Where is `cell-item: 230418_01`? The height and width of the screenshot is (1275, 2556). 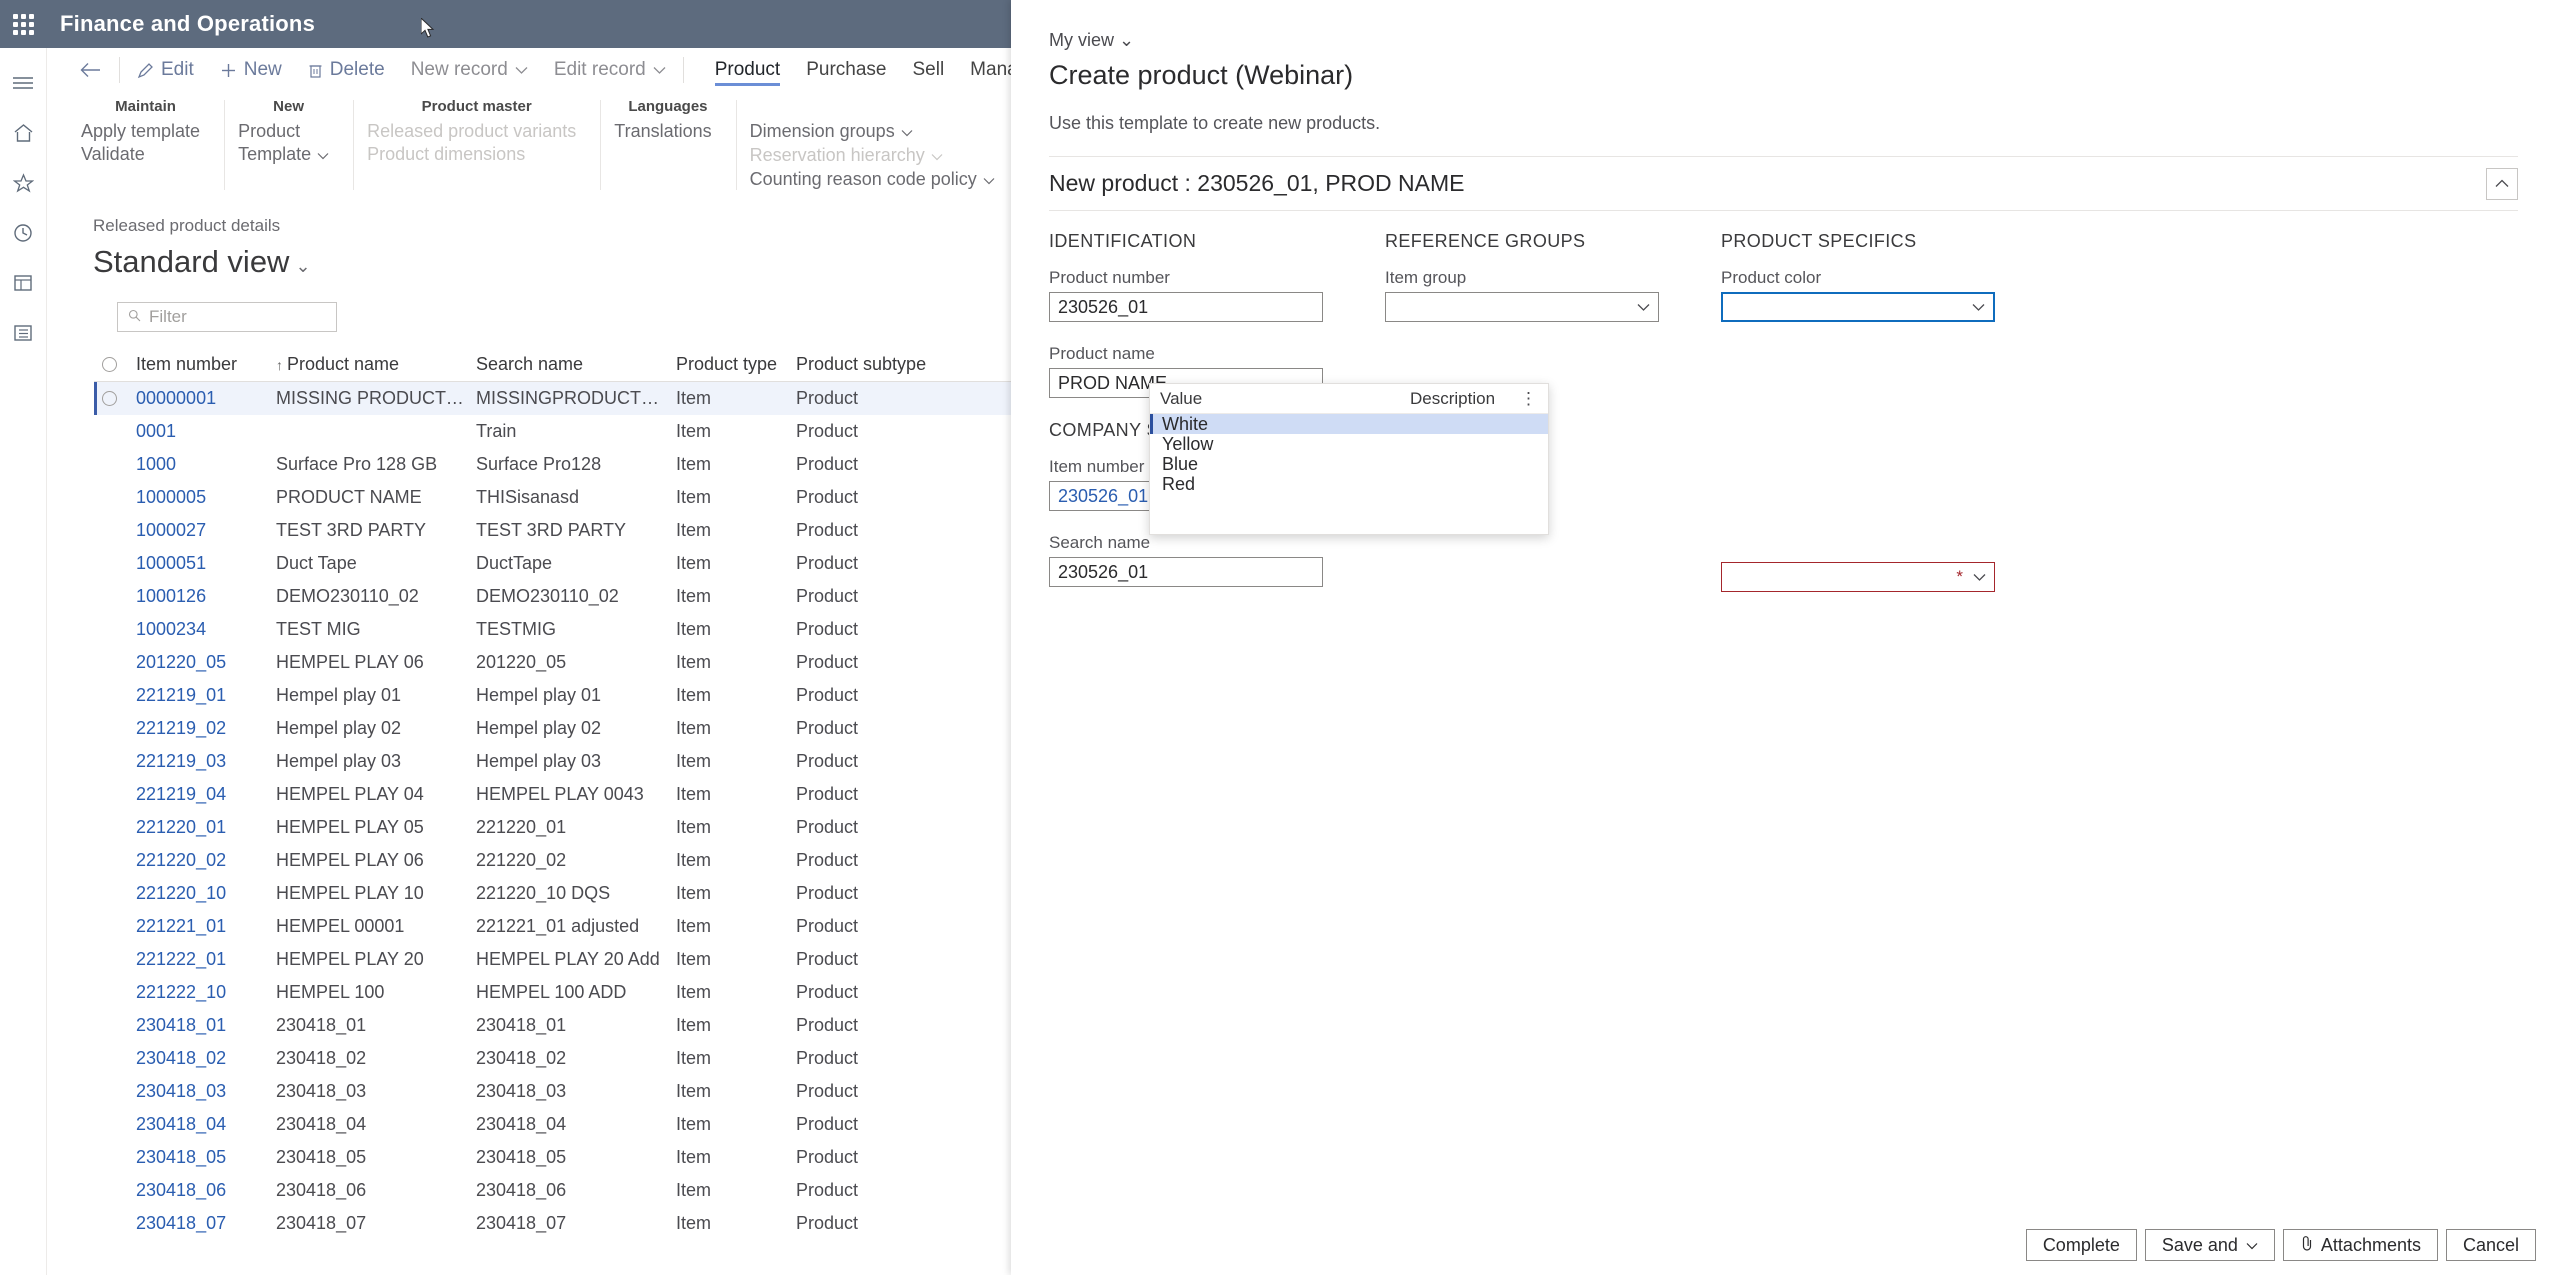 cell-item: 230418_01 is located at coordinates (206, 1025).